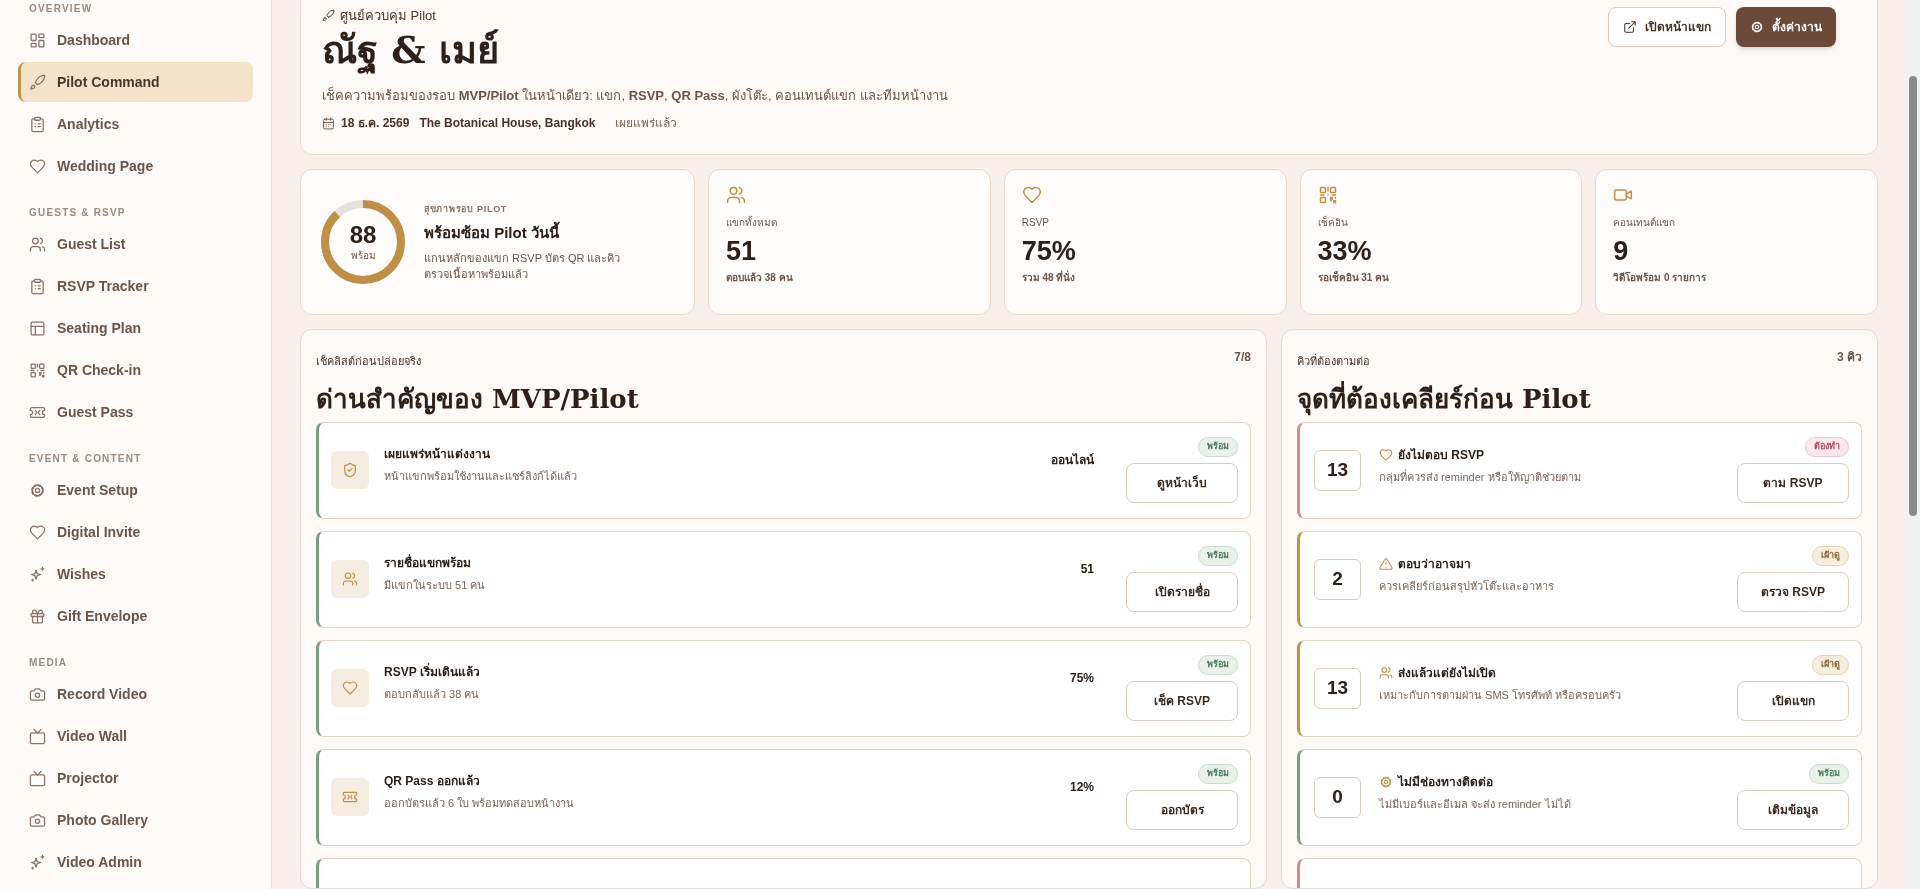 The width and height of the screenshot is (1920, 889). I want to click on queue-item-description: ไม่มีเบอร์และอีเมล จะส่ง reminder ไม่ได้, so click(1475, 805).